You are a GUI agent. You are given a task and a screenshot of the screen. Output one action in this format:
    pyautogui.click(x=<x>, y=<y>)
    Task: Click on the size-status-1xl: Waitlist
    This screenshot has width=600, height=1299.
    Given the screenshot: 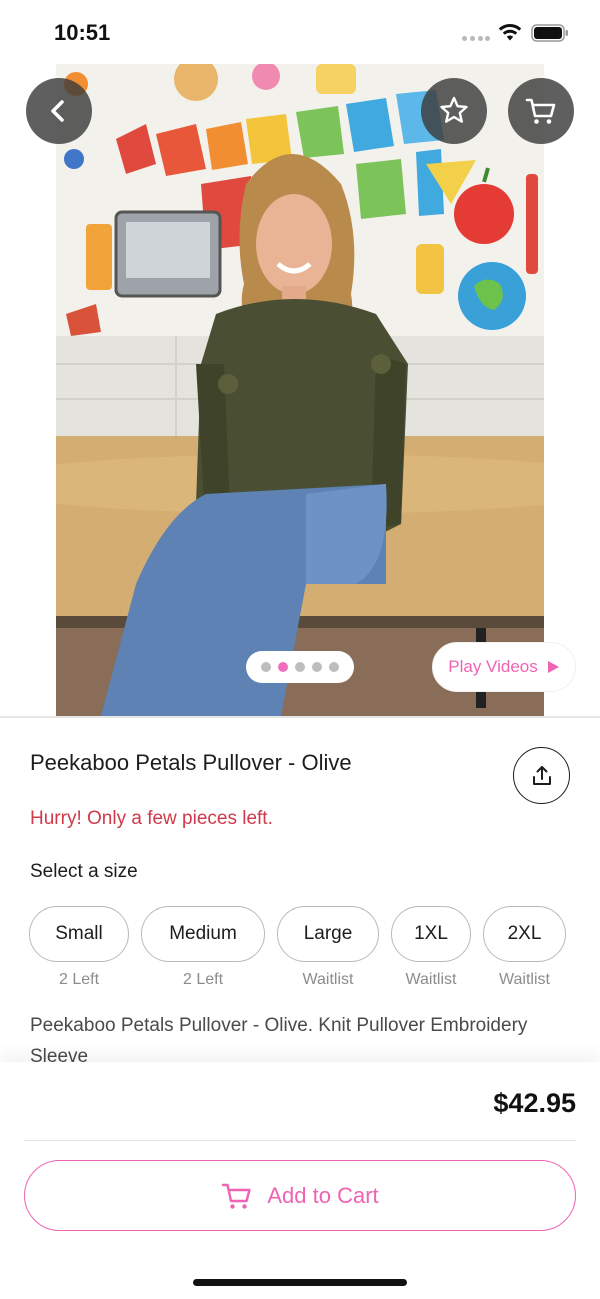 What is the action you would take?
    pyautogui.click(x=431, y=979)
    